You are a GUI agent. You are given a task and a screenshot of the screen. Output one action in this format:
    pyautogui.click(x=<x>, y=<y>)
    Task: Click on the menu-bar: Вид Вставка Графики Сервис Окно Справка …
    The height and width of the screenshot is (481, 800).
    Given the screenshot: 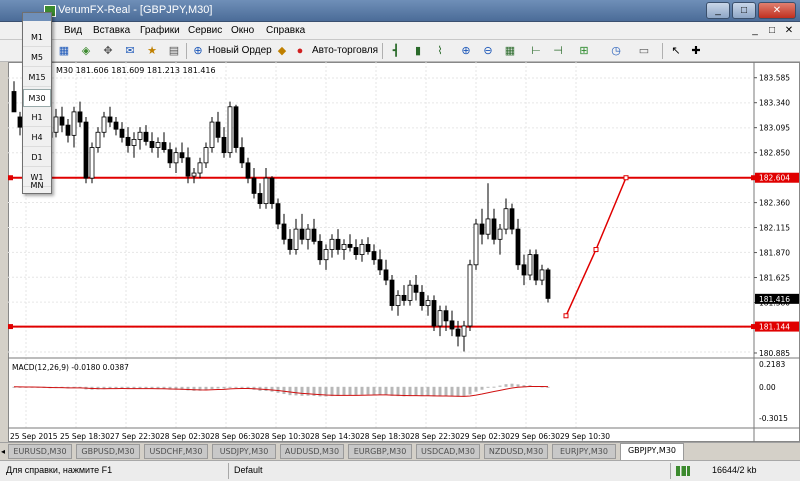 What is the action you would take?
    pyautogui.click(x=400, y=31)
    